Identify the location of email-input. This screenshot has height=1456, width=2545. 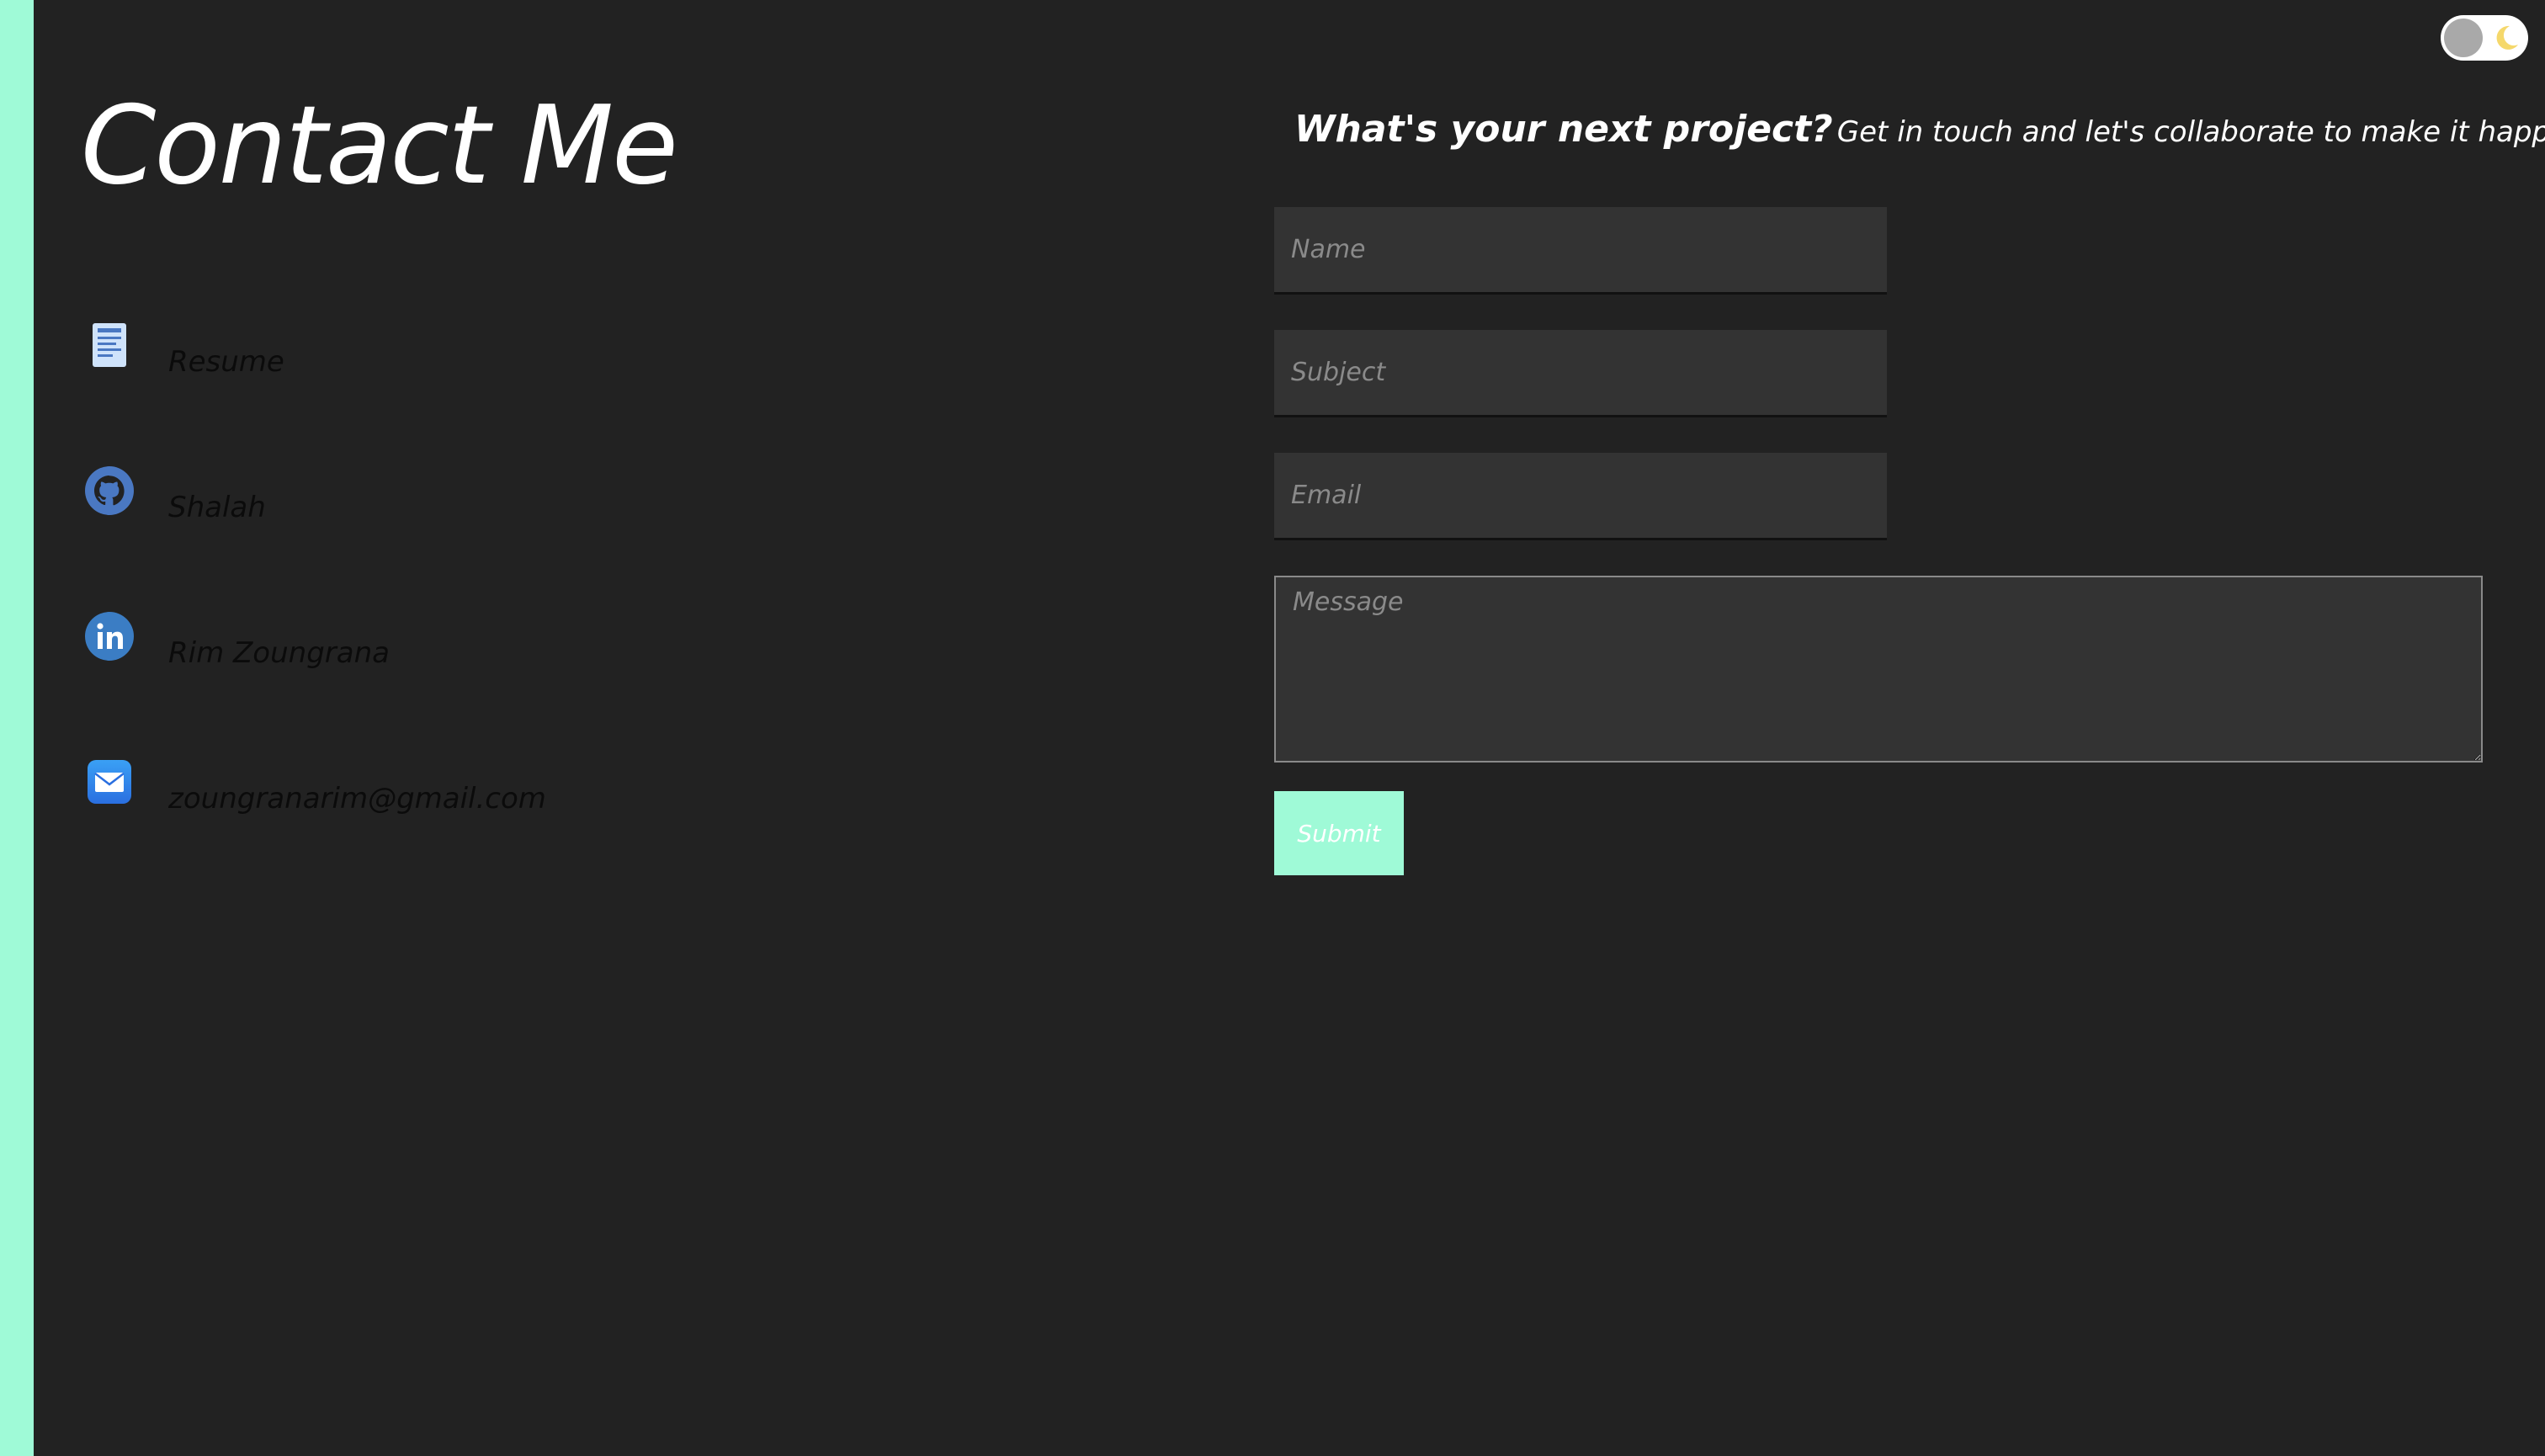
(1580, 497).